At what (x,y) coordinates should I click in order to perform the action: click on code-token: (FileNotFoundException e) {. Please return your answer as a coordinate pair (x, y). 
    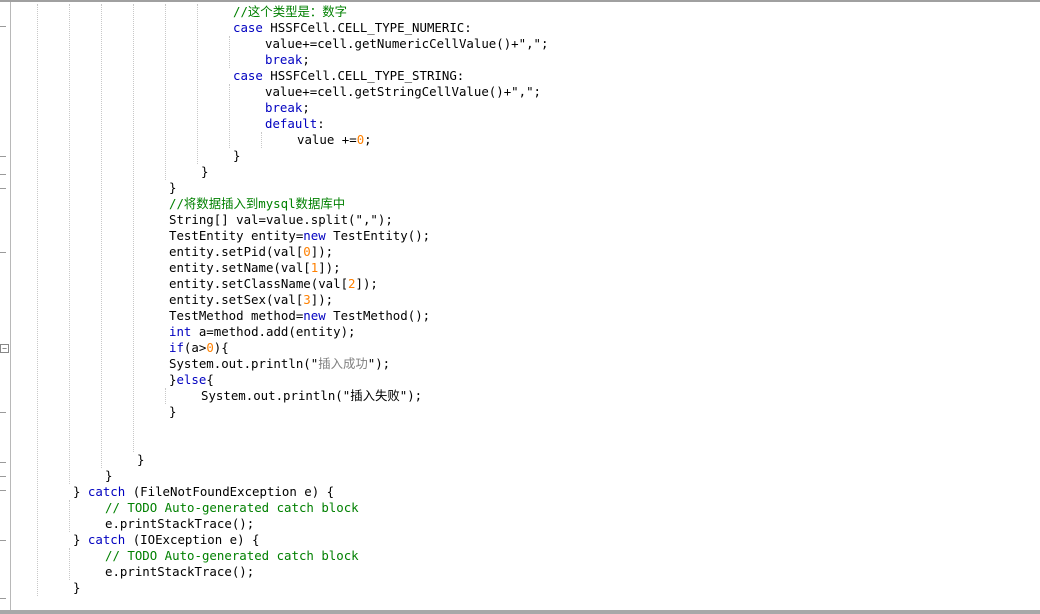
    Looking at the image, I should click on (230, 491).